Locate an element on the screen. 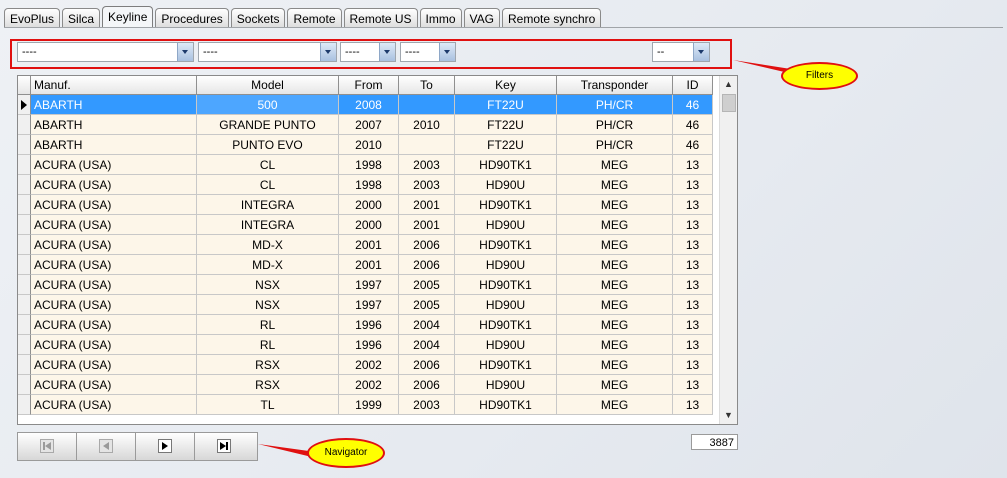 The width and height of the screenshot is (1007, 478). filters-callout: Filters is located at coordinates (819, 76).